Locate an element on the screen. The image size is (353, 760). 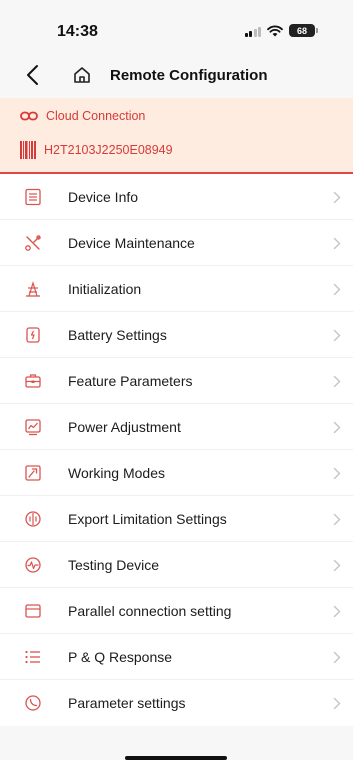
menu-item-label: Battery Settings is located at coordinates (117, 334).